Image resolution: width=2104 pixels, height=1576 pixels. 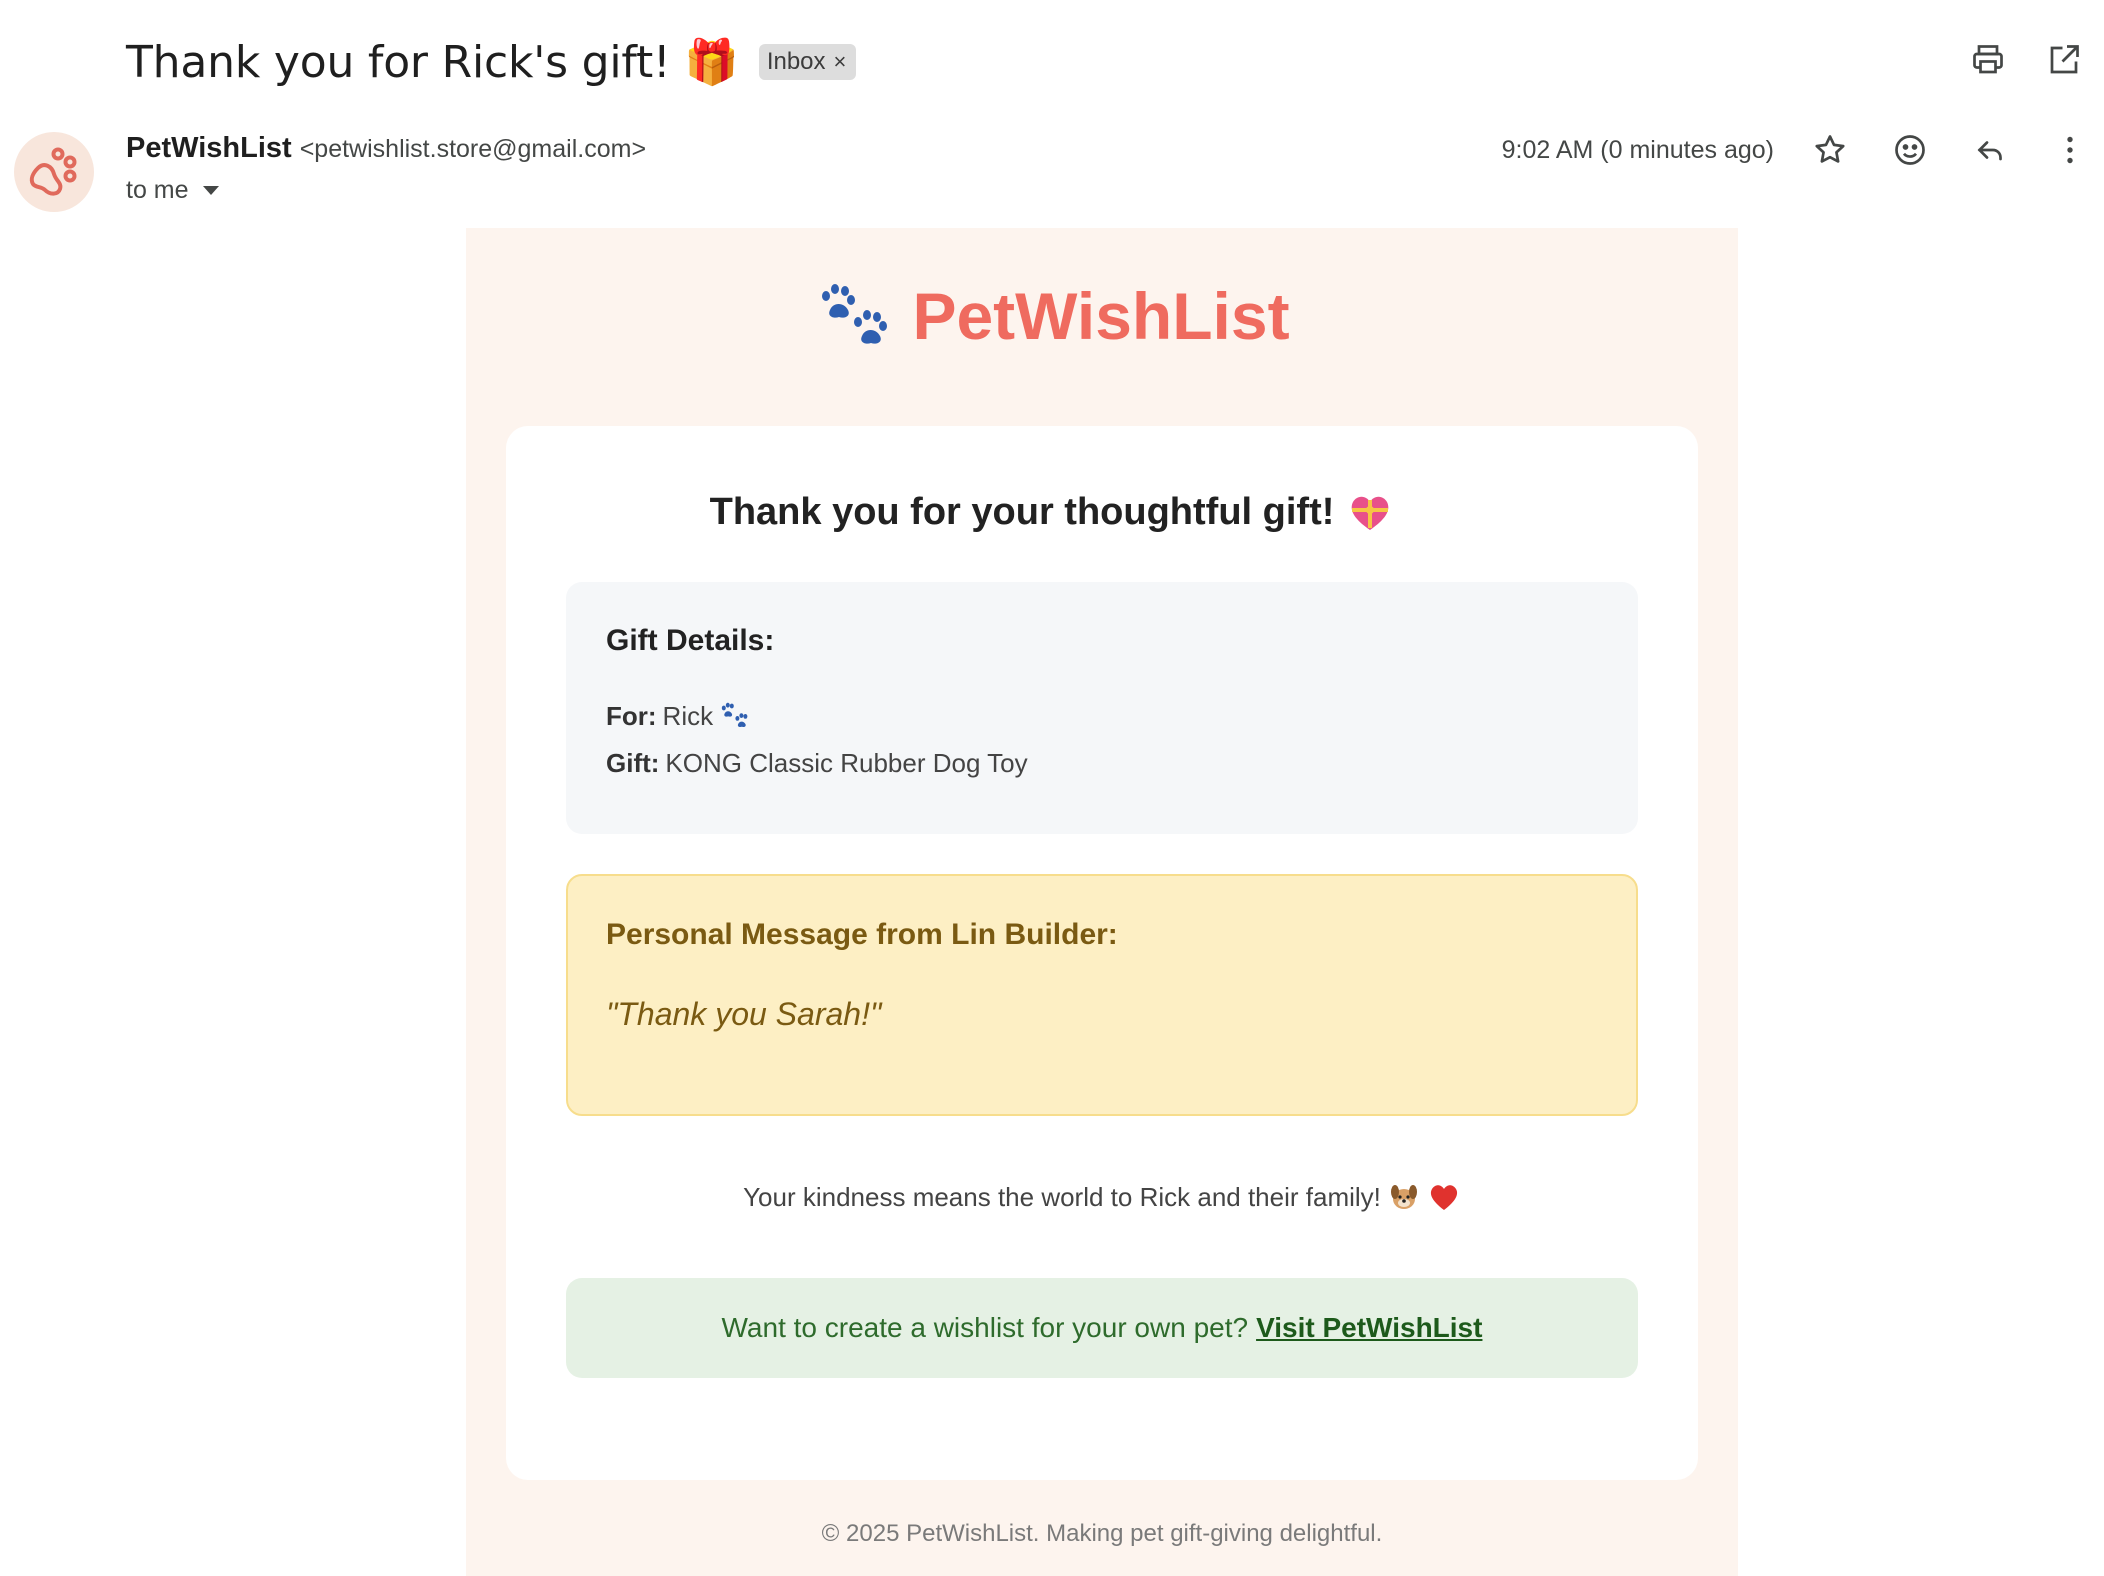 I want to click on gift-recipient-row: For: Rick, so click(x=678, y=716).